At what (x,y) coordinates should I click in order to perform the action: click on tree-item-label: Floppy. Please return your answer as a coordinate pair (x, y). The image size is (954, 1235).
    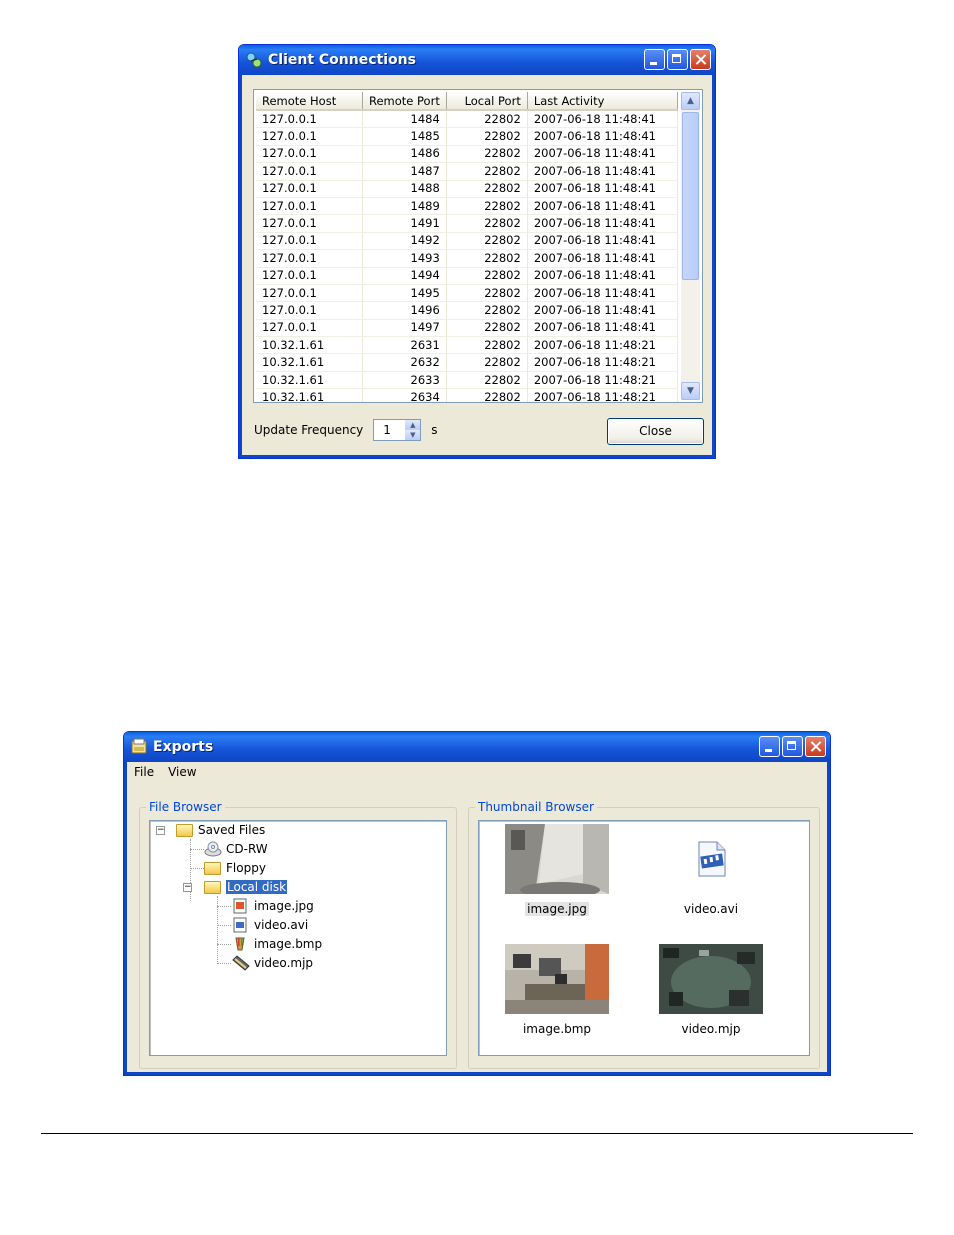
    Looking at the image, I should click on (246, 868).